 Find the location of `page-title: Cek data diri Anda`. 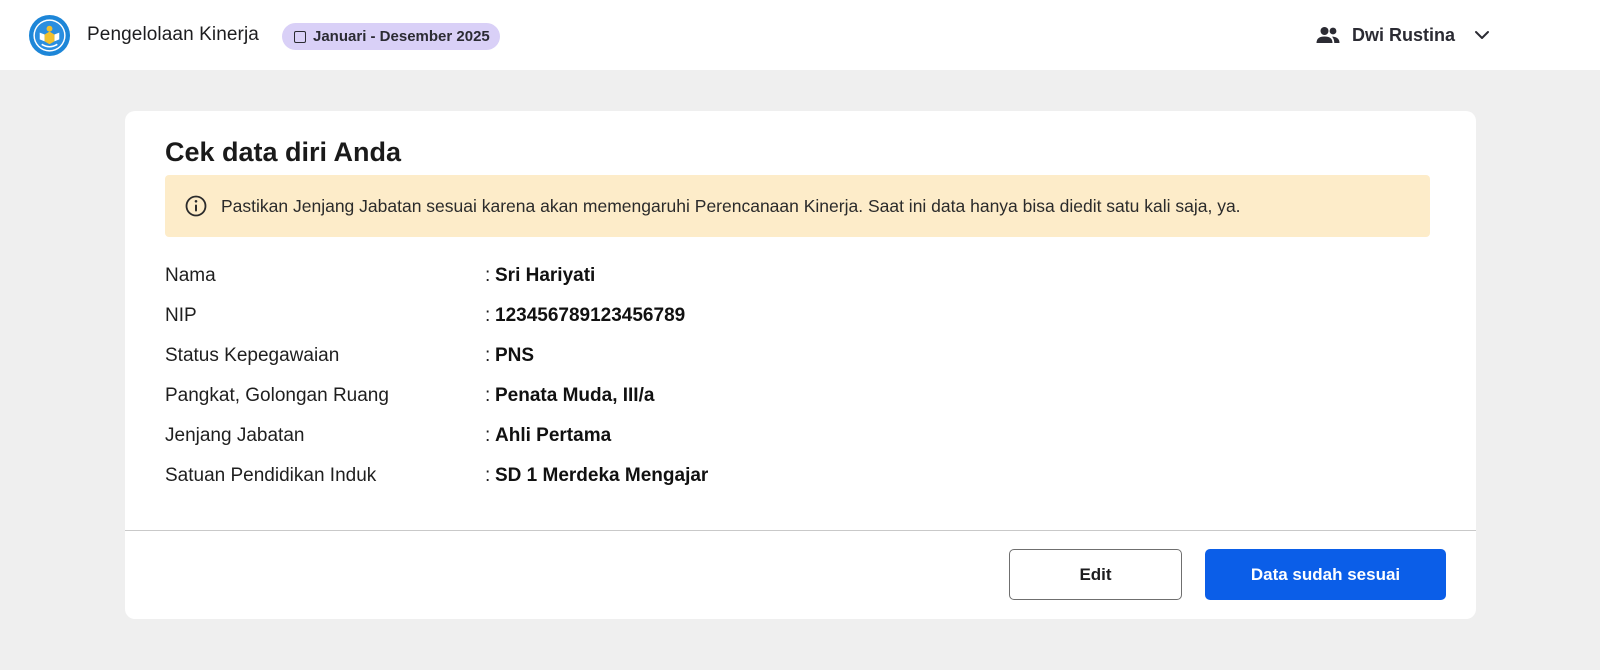

page-title: Cek data diri Anda is located at coordinates (283, 152).